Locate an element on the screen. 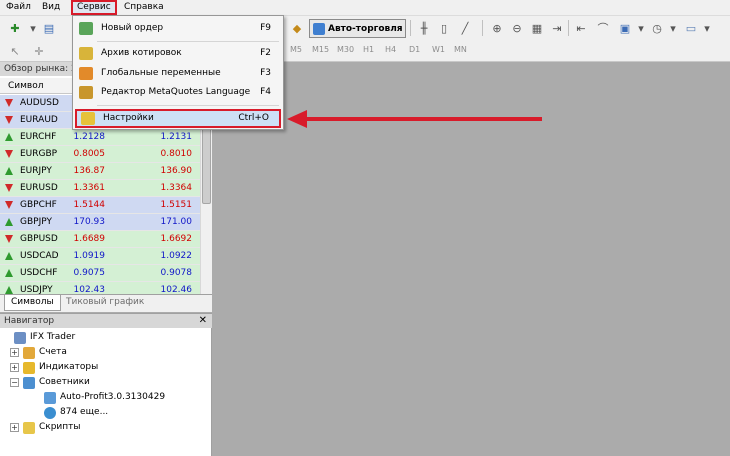 The image size is (730, 456). auto-trading-button: Авто-торговля is located at coordinates (357, 28).